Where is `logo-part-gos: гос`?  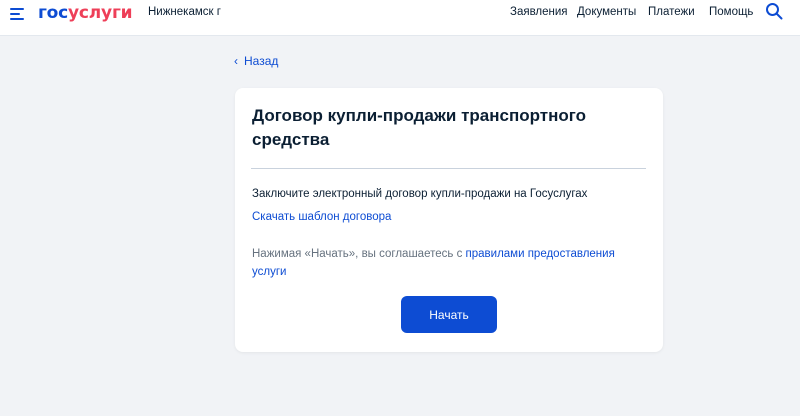 logo-part-gos: гос is located at coordinates (53, 13).